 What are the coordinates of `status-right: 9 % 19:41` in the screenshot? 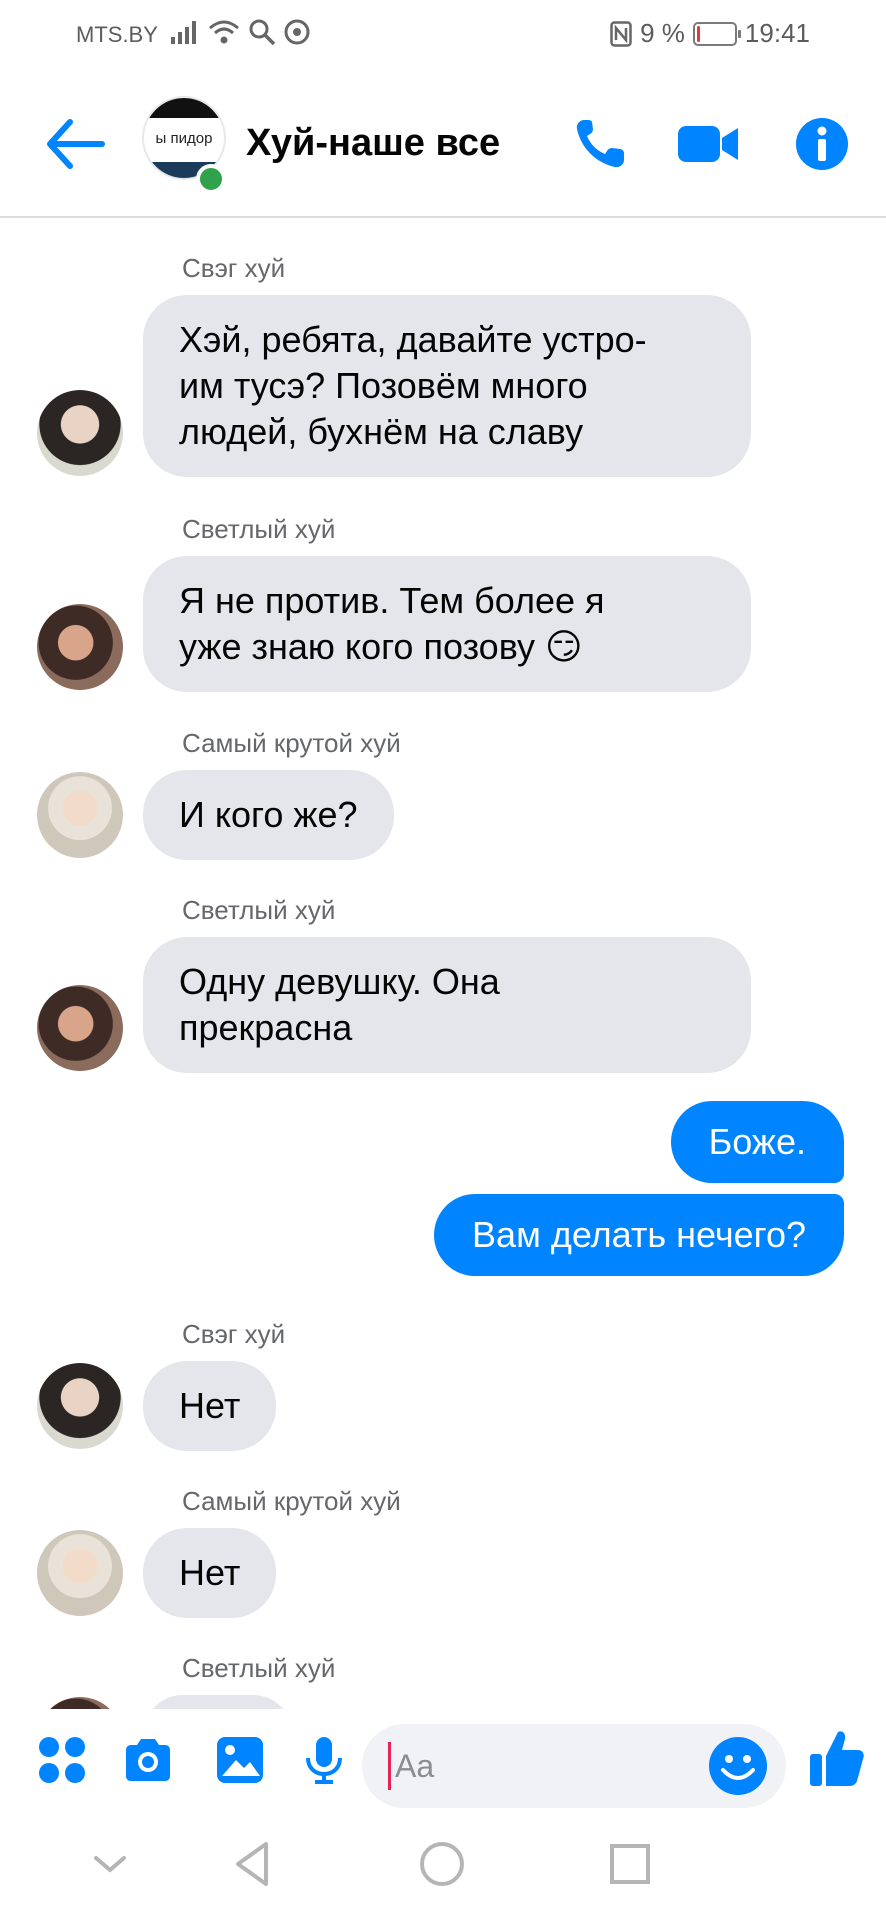 It's located at (710, 33).